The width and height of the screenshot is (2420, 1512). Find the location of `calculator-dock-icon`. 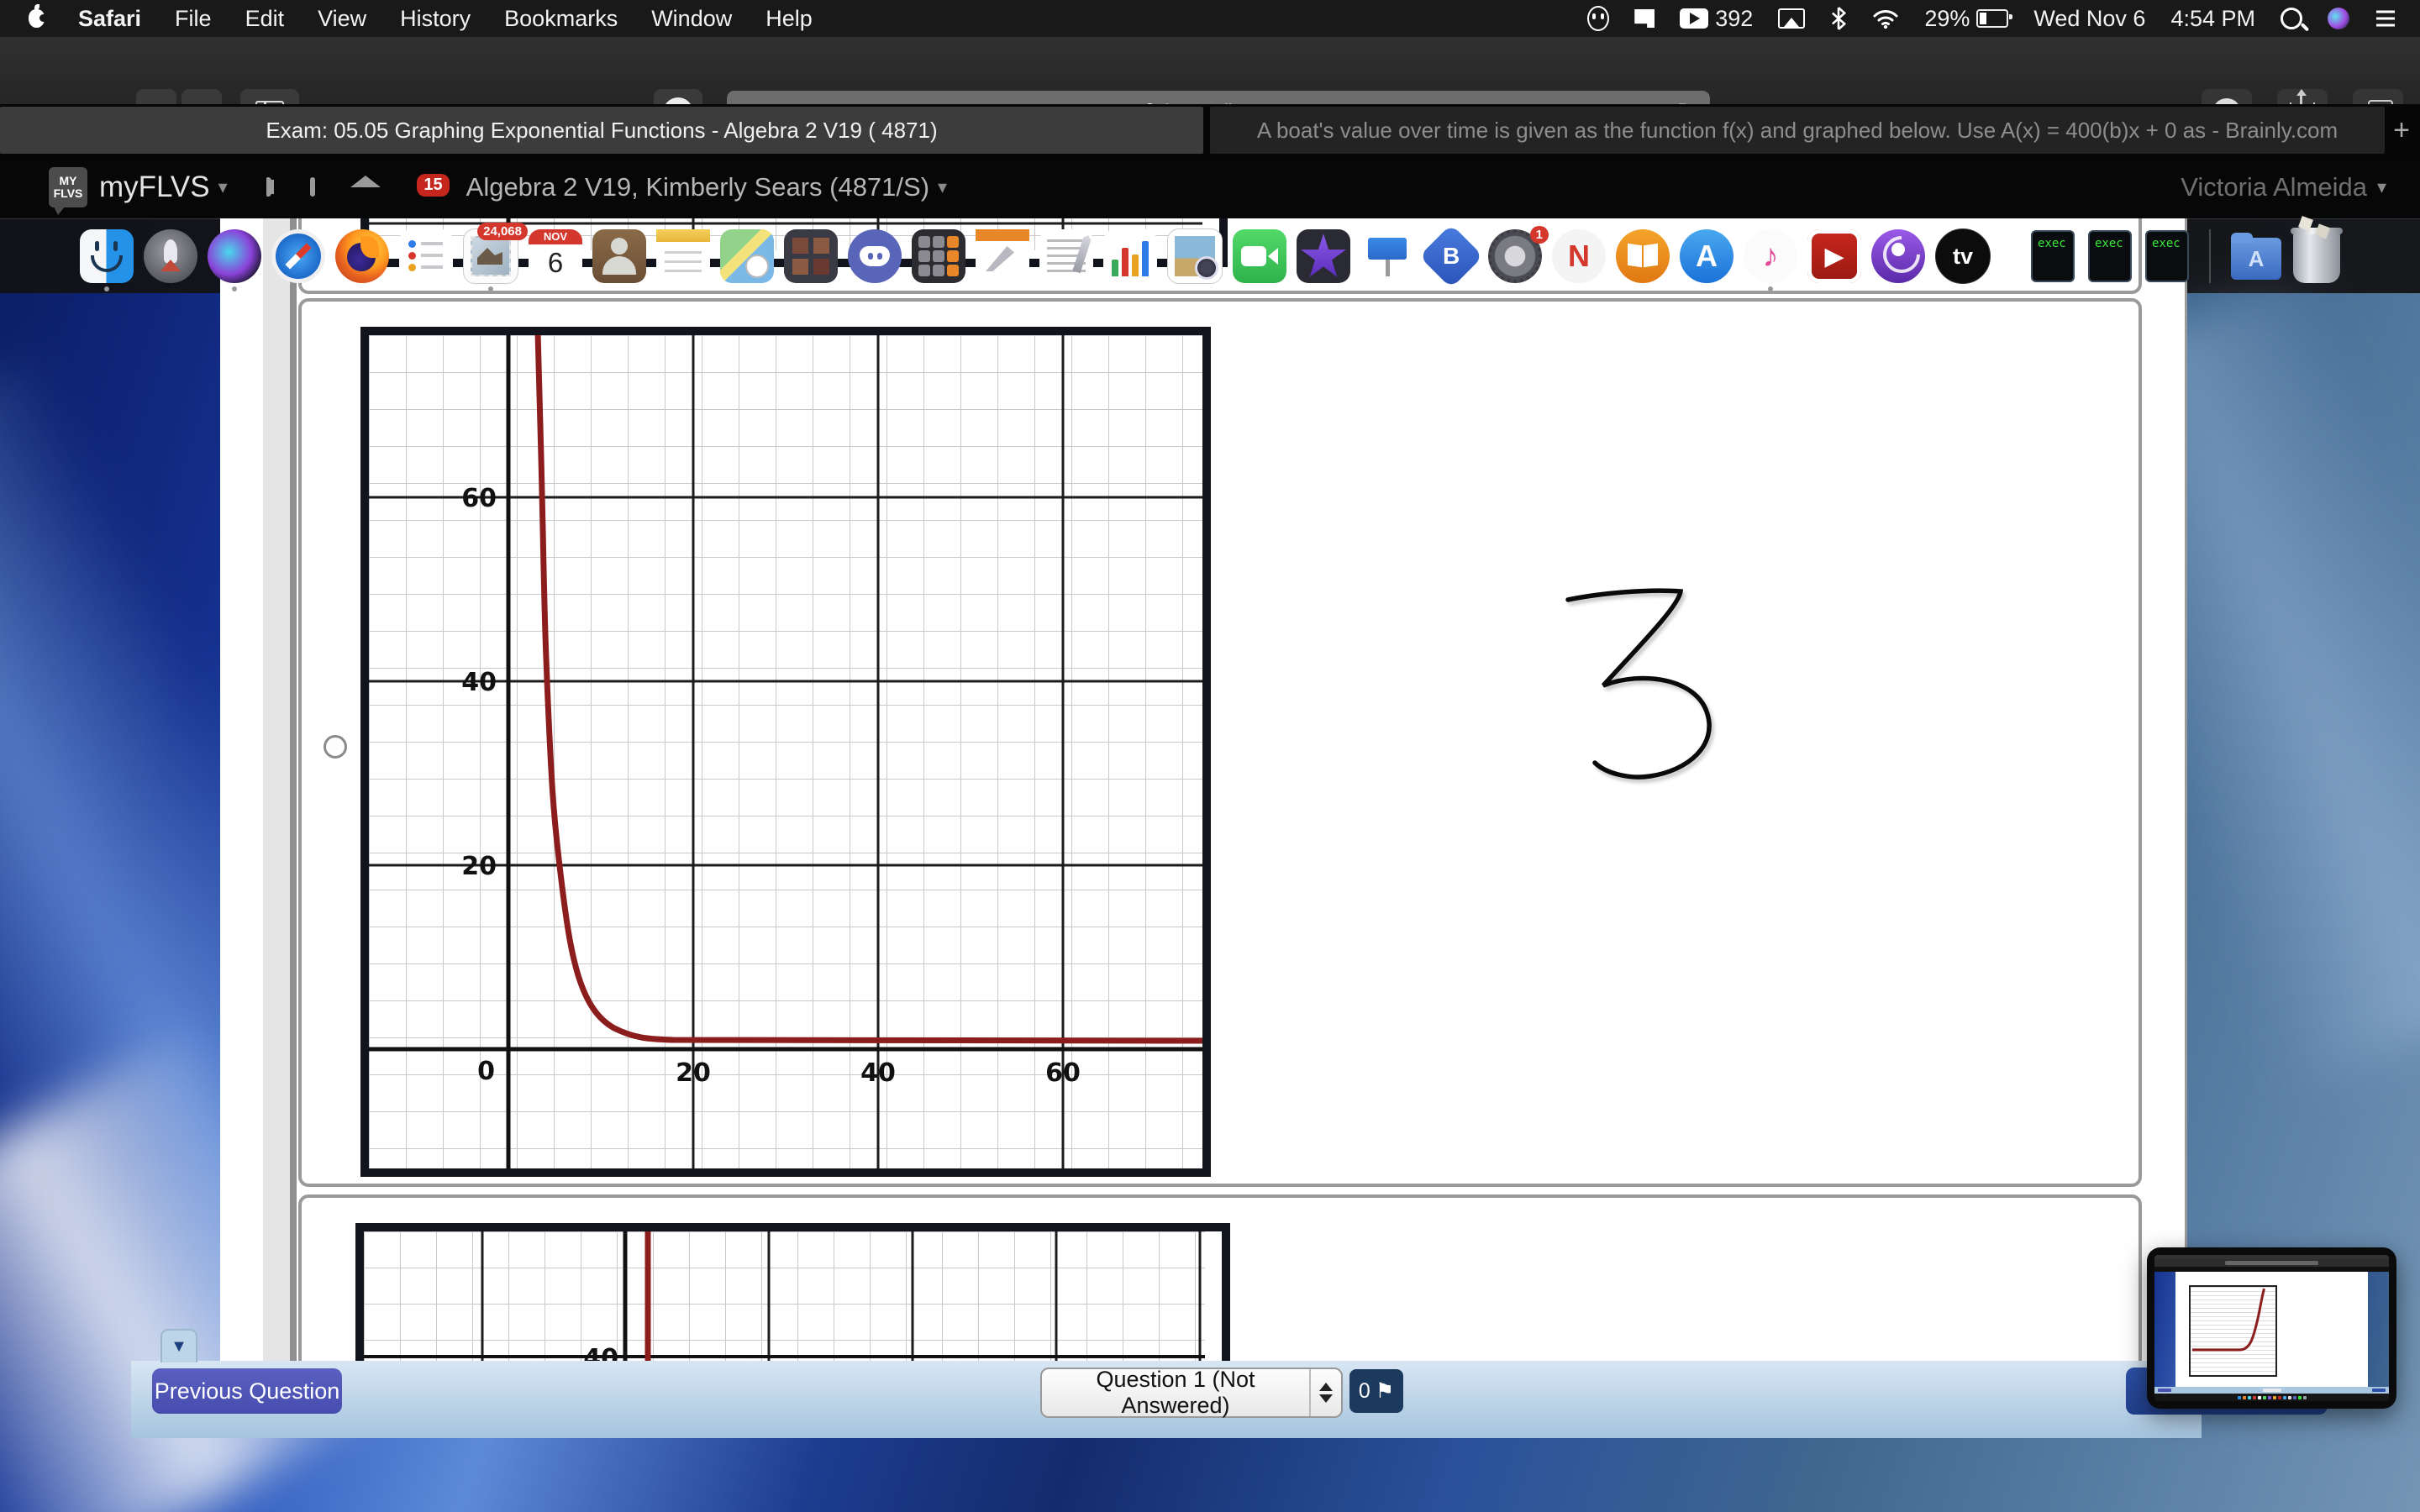

calculator-dock-icon is located at coordinates (938, 256).